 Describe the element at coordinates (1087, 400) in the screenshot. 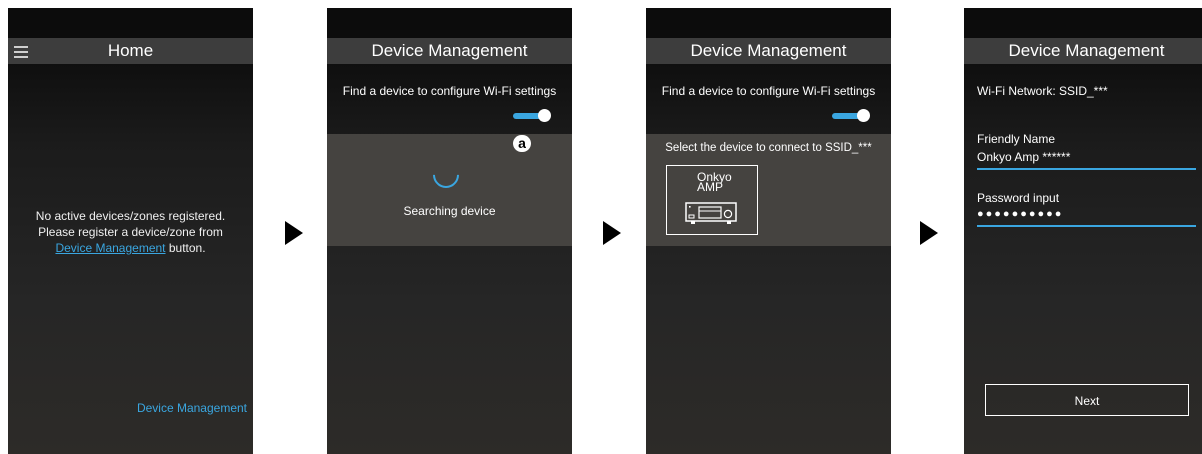

I see `next-button: Next` at that location.